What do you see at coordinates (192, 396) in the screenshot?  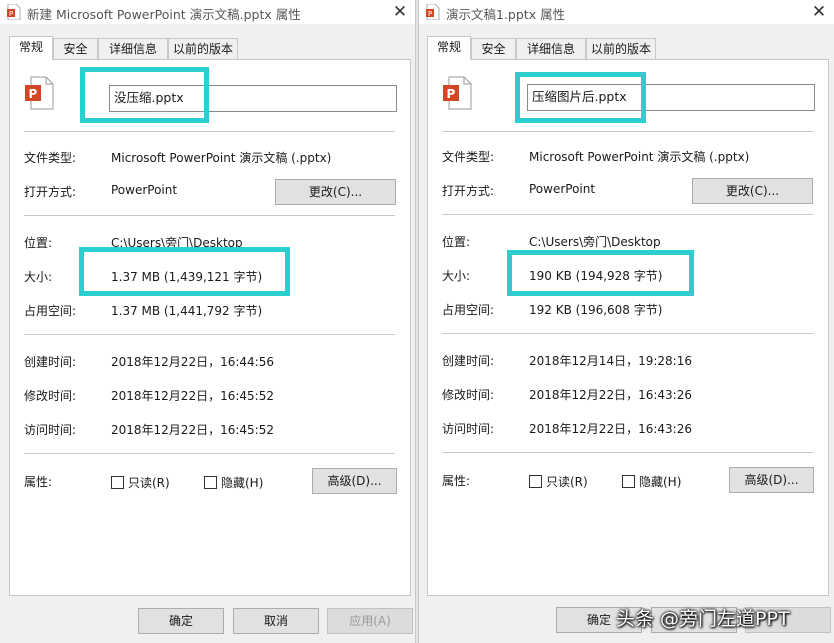 I see `modified-value: 2018年12月22日，16:45:52` at bounding box center [192, 396].